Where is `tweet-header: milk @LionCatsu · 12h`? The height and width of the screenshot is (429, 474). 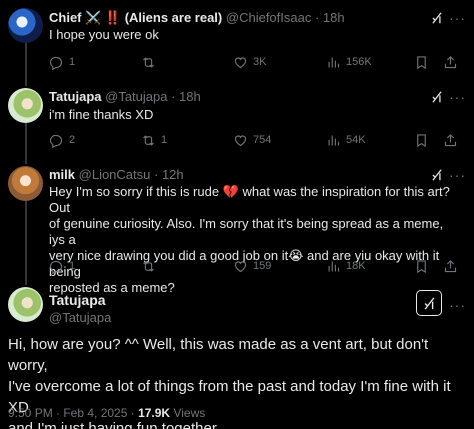 tweet-header: milk @LionCatsu · 12h is located at coordinates (116, 175).